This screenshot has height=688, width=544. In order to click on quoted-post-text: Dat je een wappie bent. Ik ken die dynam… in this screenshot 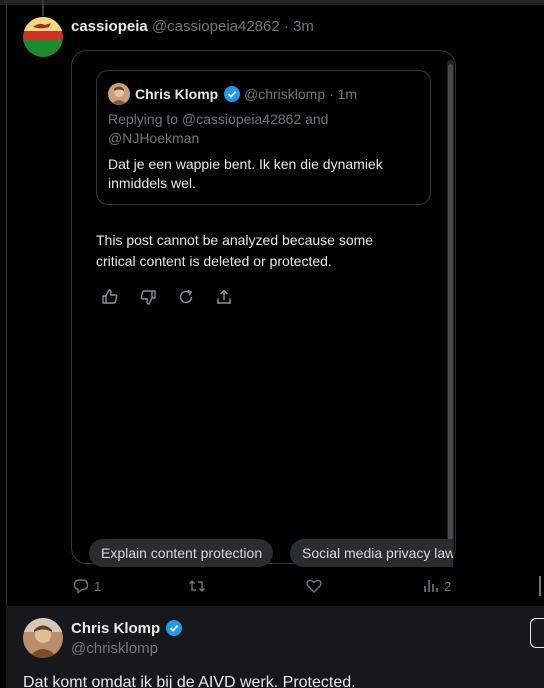, I will do `click(245, 173)`.